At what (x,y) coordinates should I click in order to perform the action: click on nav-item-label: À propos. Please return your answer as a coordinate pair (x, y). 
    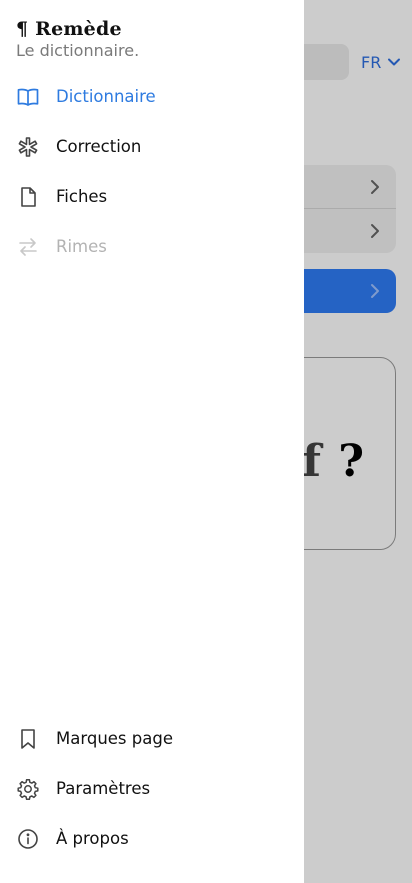
    Looking at the image, I should click on (92, 838).